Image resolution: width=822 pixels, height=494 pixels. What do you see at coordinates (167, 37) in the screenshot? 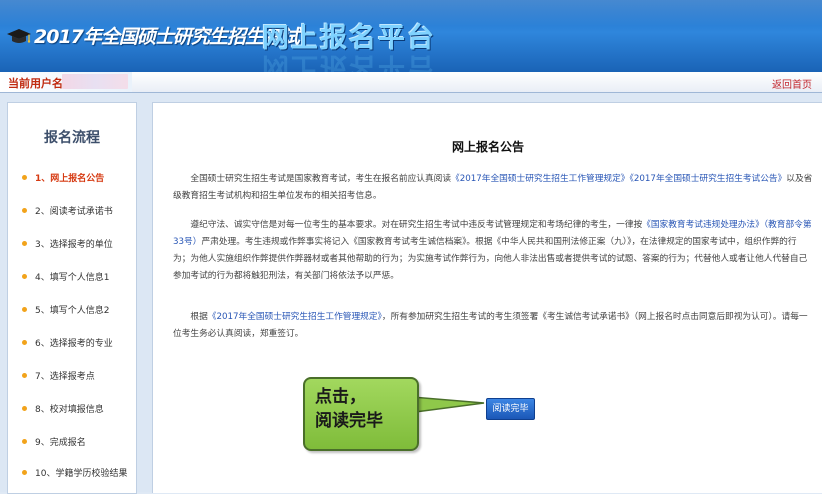
I see `brand-title: 2017年全国硕士研究生招生考试` at bounding box center [167, 37].